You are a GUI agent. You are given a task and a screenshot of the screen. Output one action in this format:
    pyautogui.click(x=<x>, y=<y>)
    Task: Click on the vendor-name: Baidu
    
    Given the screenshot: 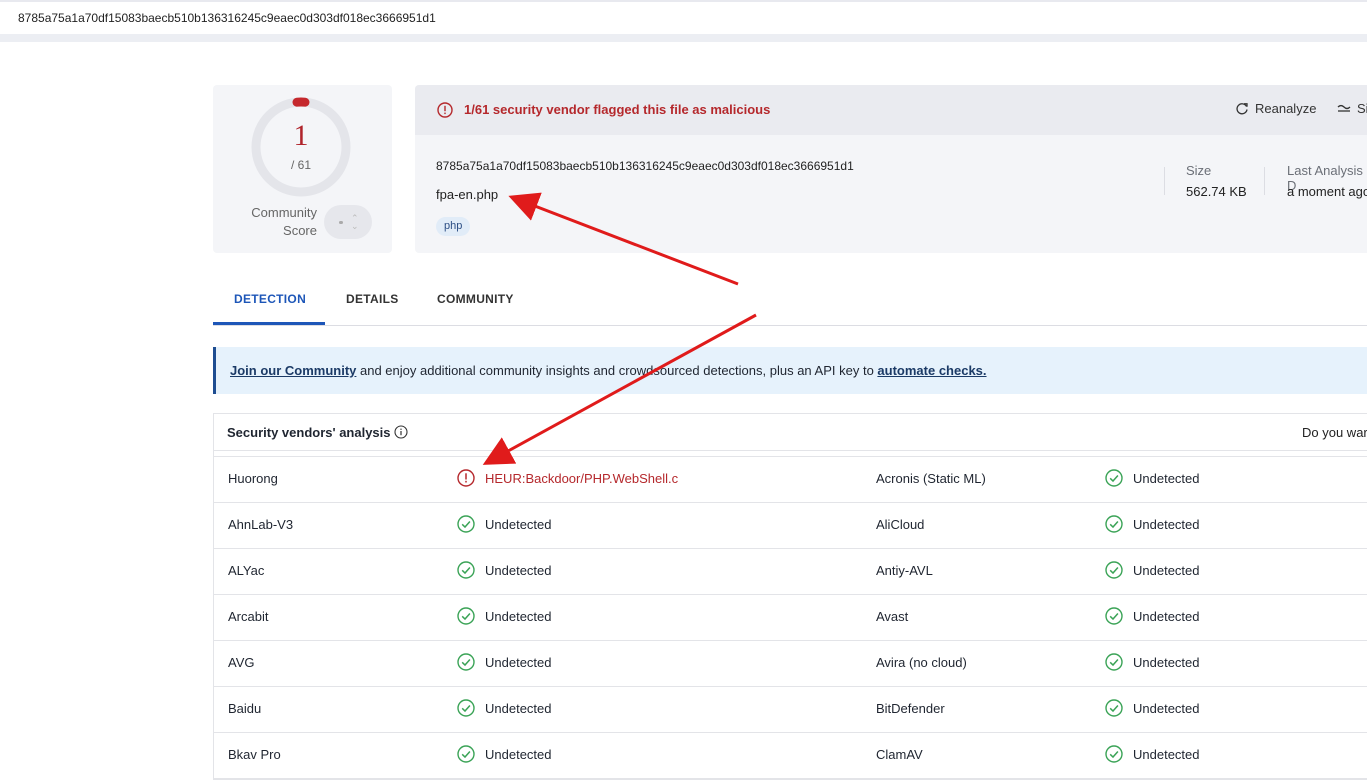 What is the action you would take?
    pyautogui.click(x=245, y=708)
    